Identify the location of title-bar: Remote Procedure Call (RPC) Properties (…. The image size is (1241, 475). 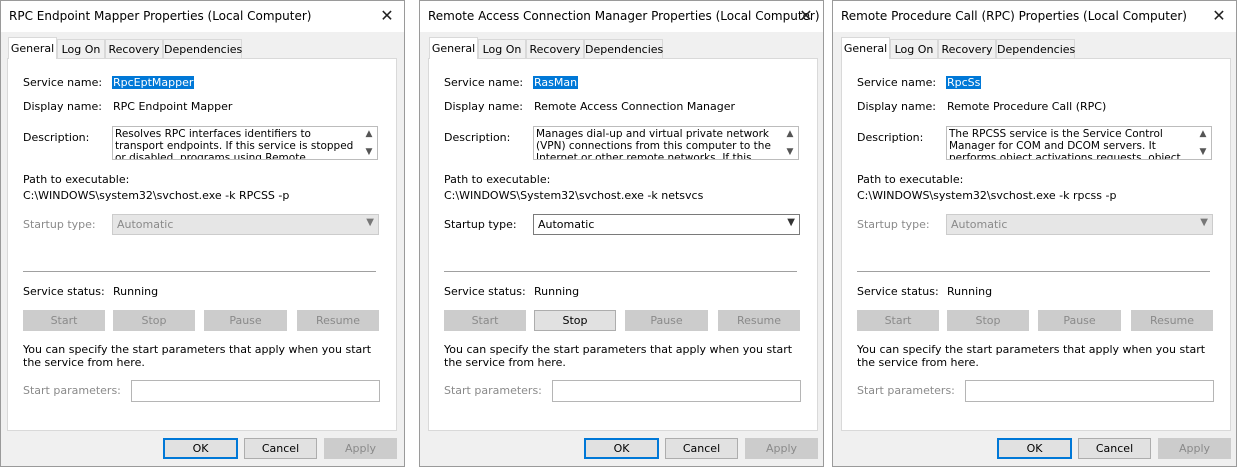
(1034, 16).